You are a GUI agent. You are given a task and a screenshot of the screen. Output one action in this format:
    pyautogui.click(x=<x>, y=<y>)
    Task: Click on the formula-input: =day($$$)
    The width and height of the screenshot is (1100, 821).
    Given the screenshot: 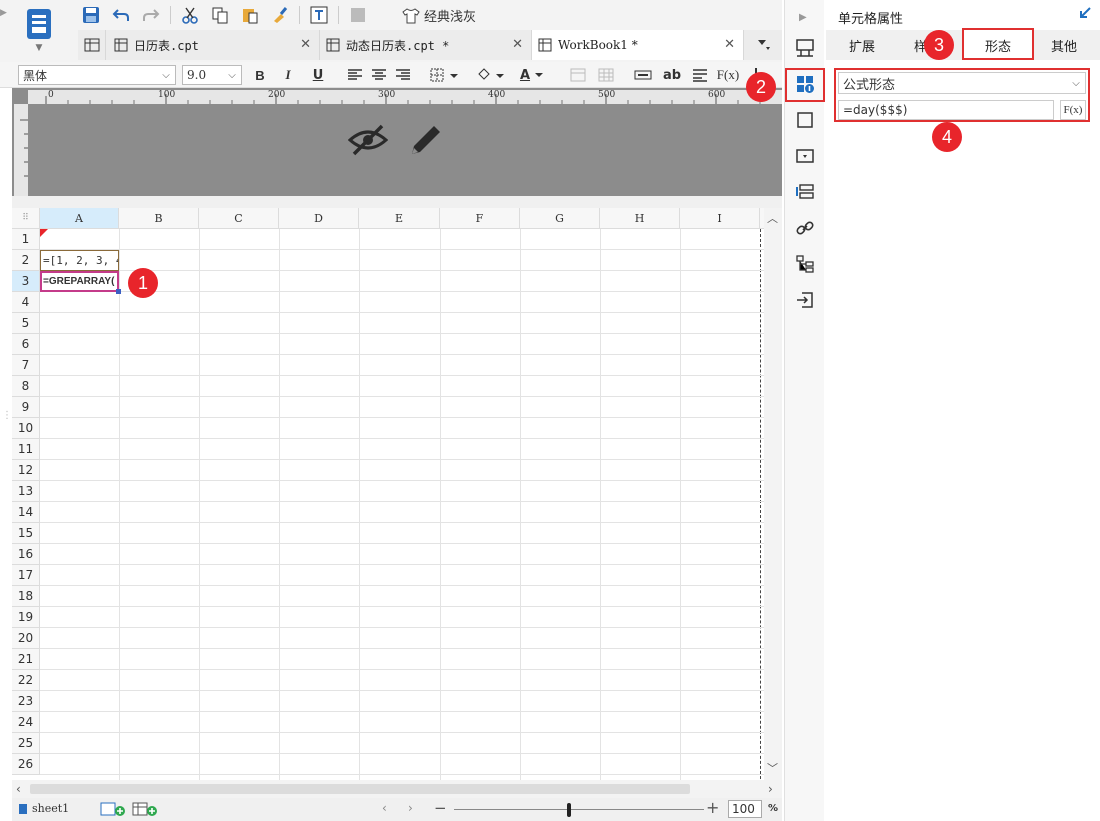 What is the action you would take?
    pyautogui.click(x=946, y=110)
    